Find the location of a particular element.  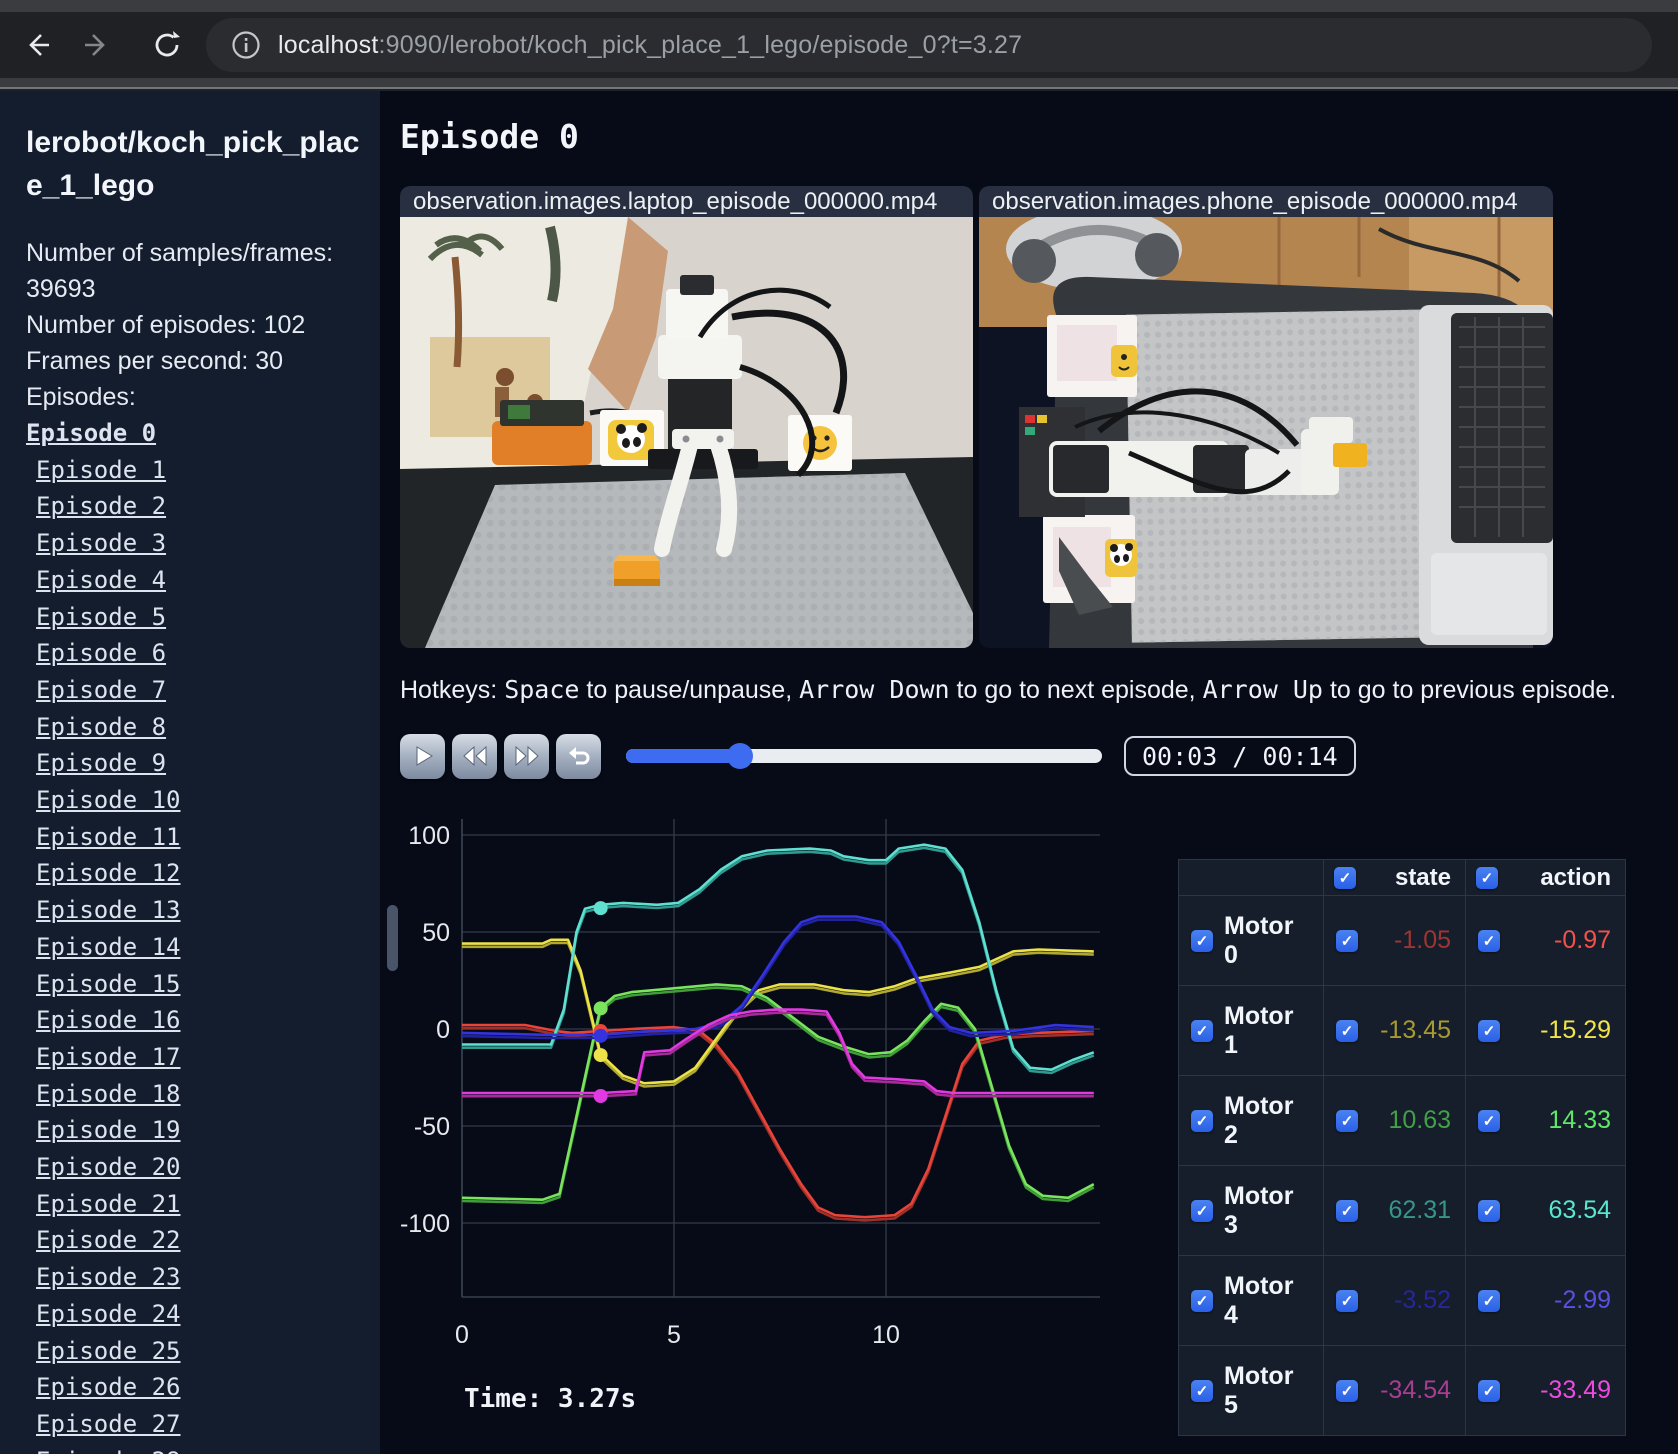

time-display: 00:03 / 00:14 is located at coordinates (1240, 756).